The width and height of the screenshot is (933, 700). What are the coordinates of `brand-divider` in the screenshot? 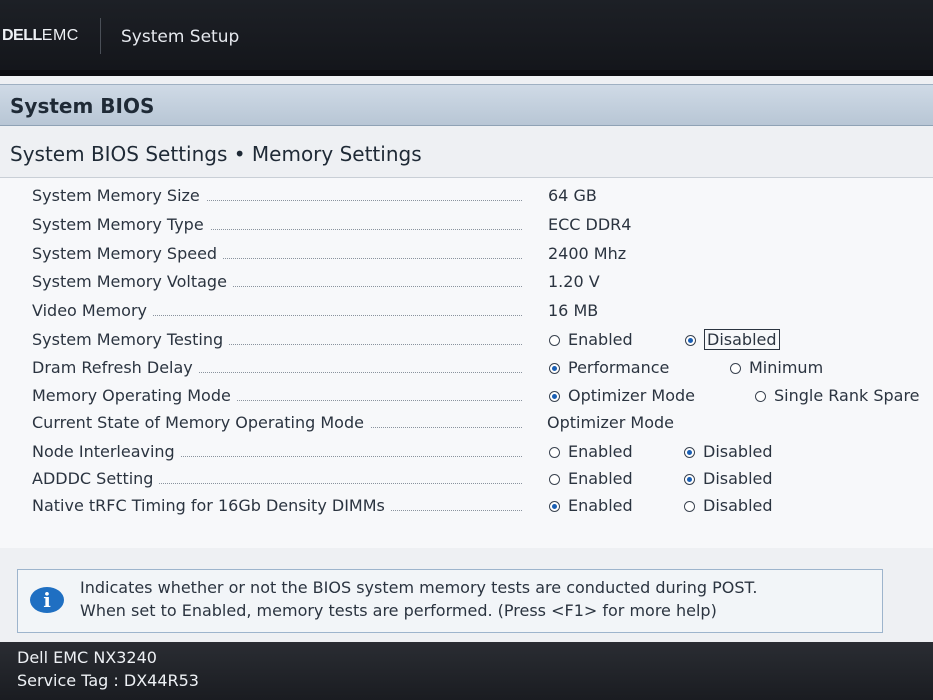 It's located at (100, 36).